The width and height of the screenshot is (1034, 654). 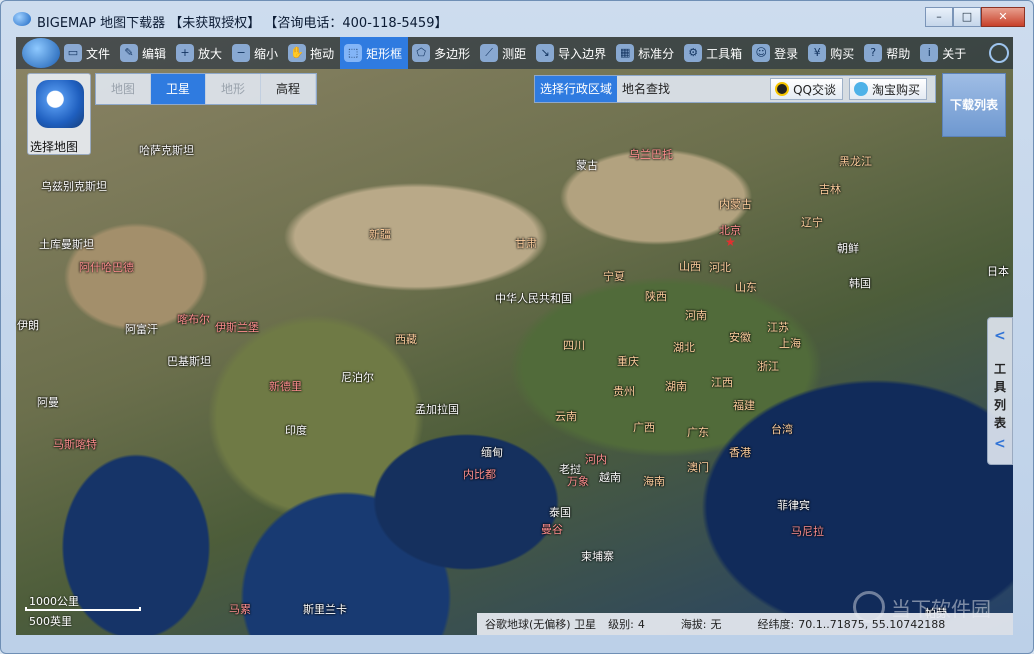 I want to click on tab-select-admin-region: 选择行政区域, so click(x=576, y=89).